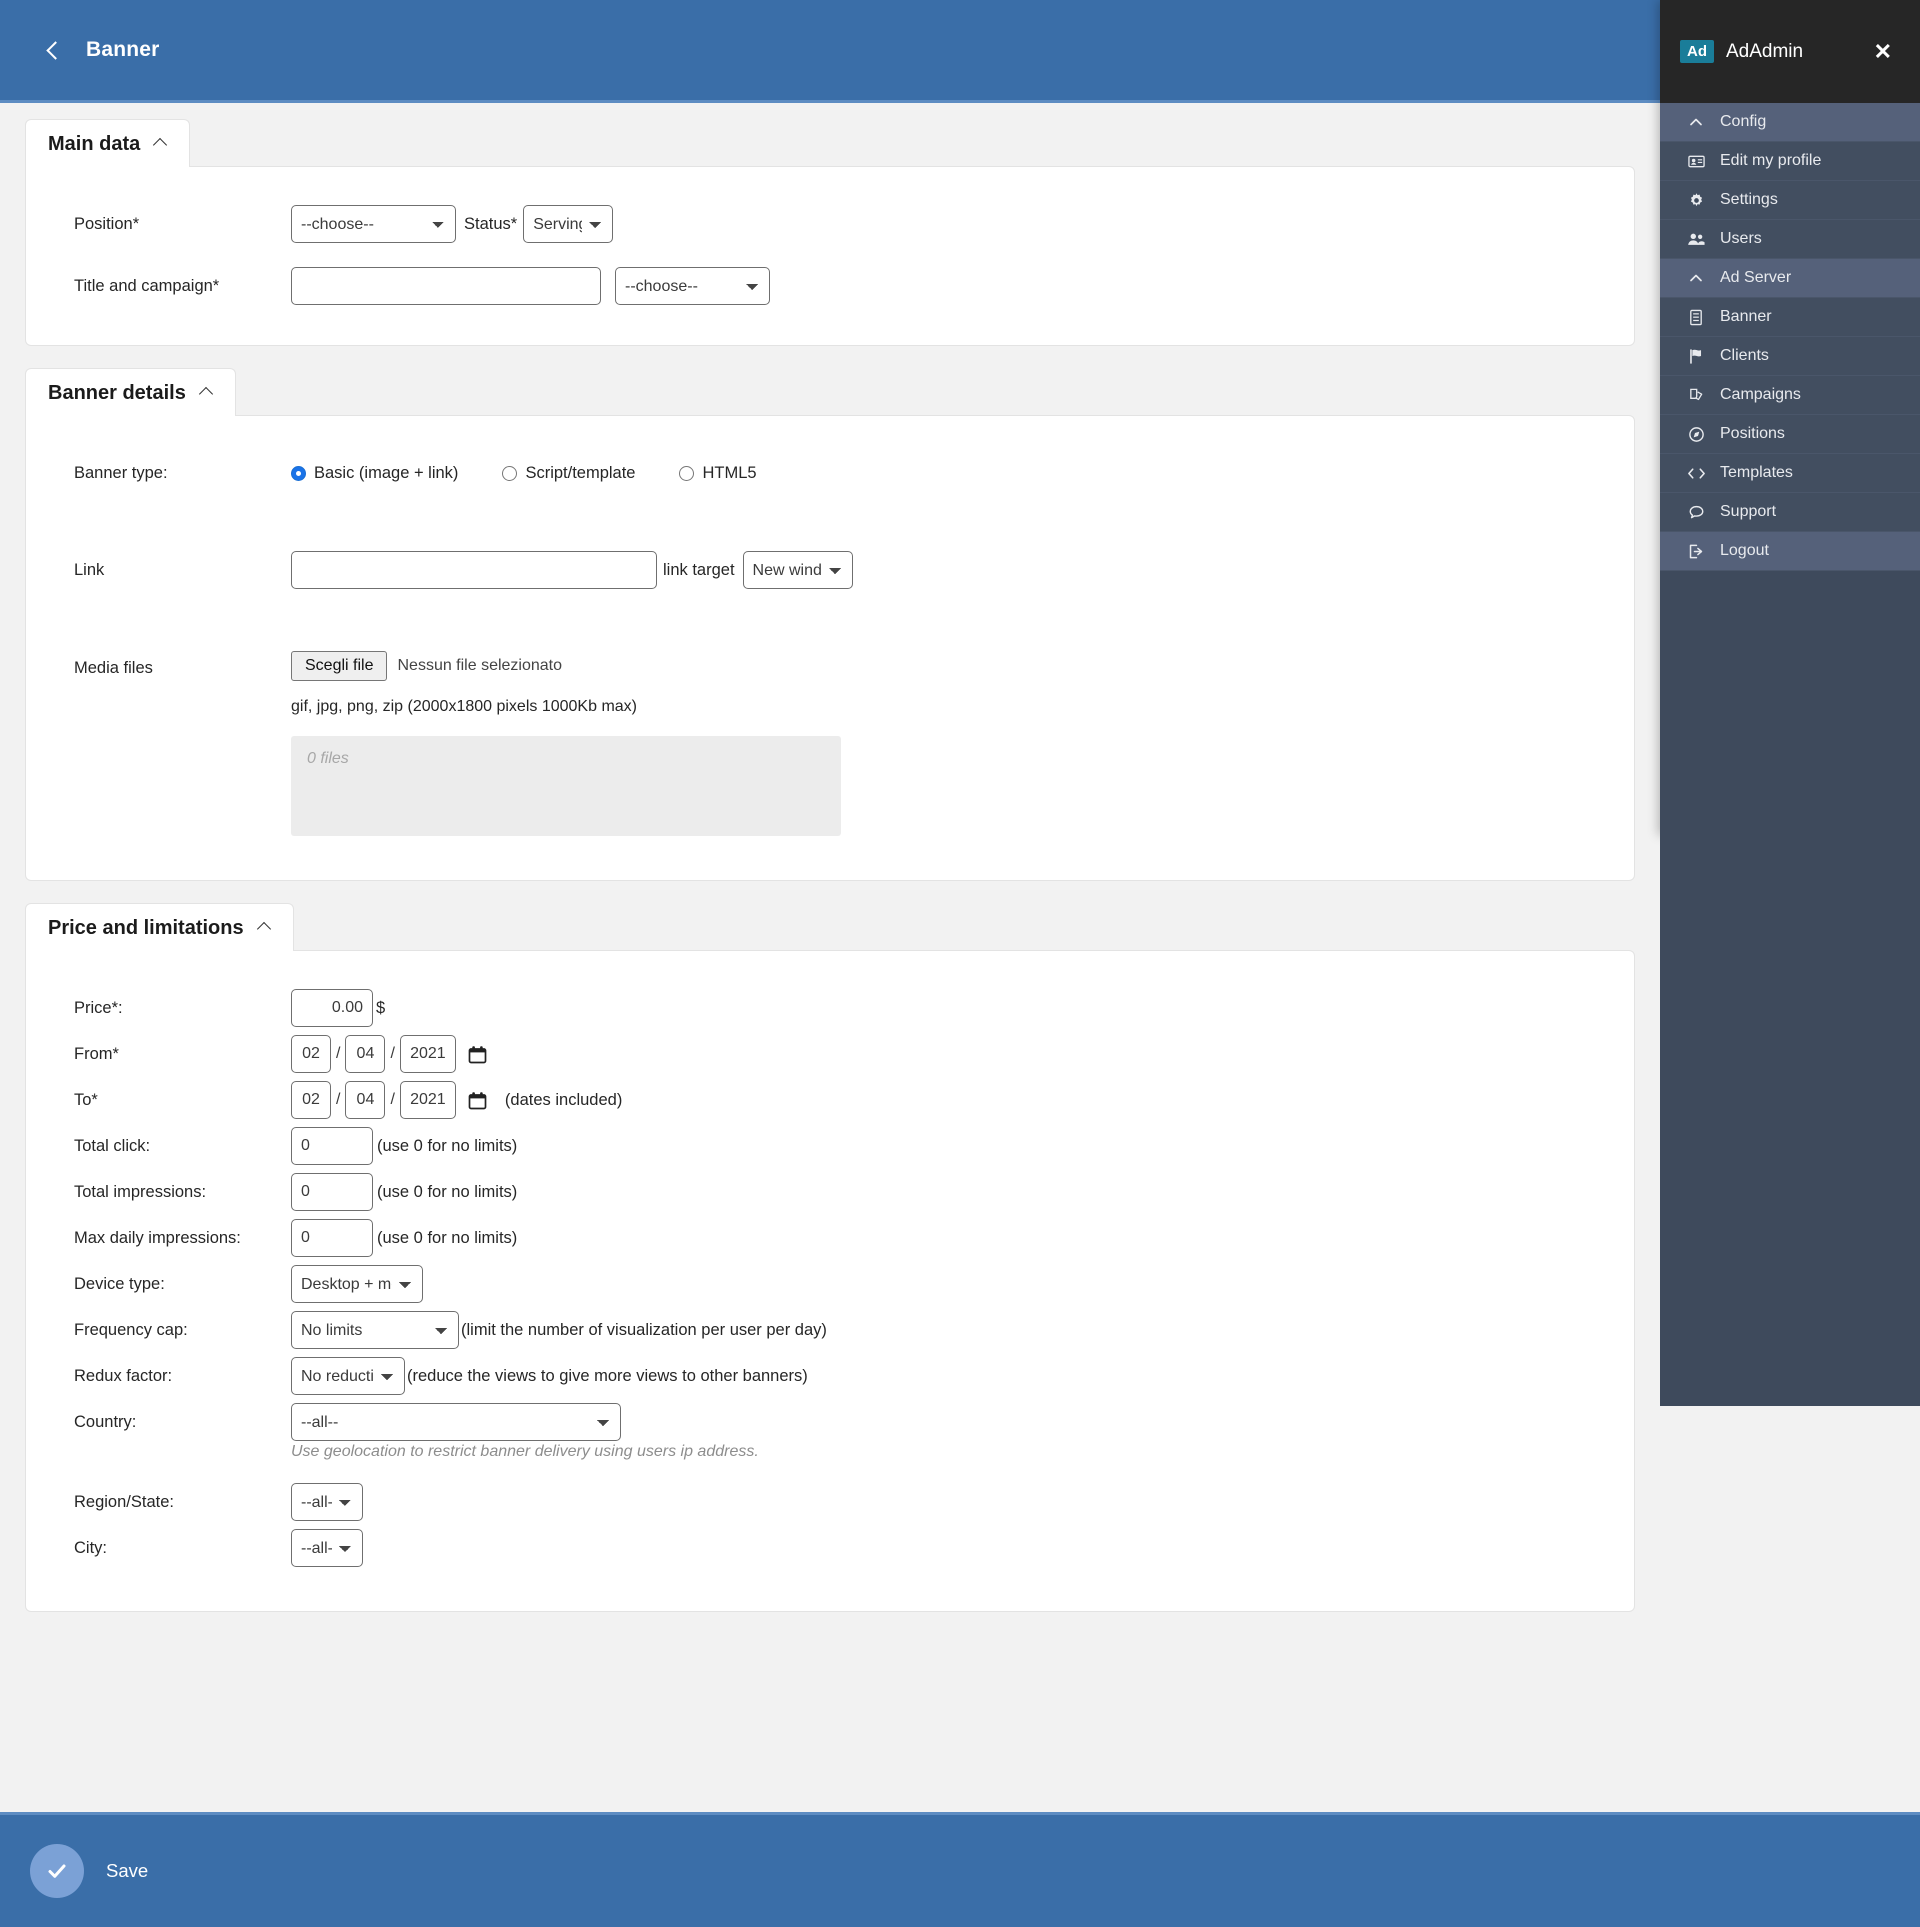 The width and height of the screenshot is (1920, 1927). Describe the element at coordinates (108, 143) in the screenshot. I see `section-header-main-data: Main data` at that location.